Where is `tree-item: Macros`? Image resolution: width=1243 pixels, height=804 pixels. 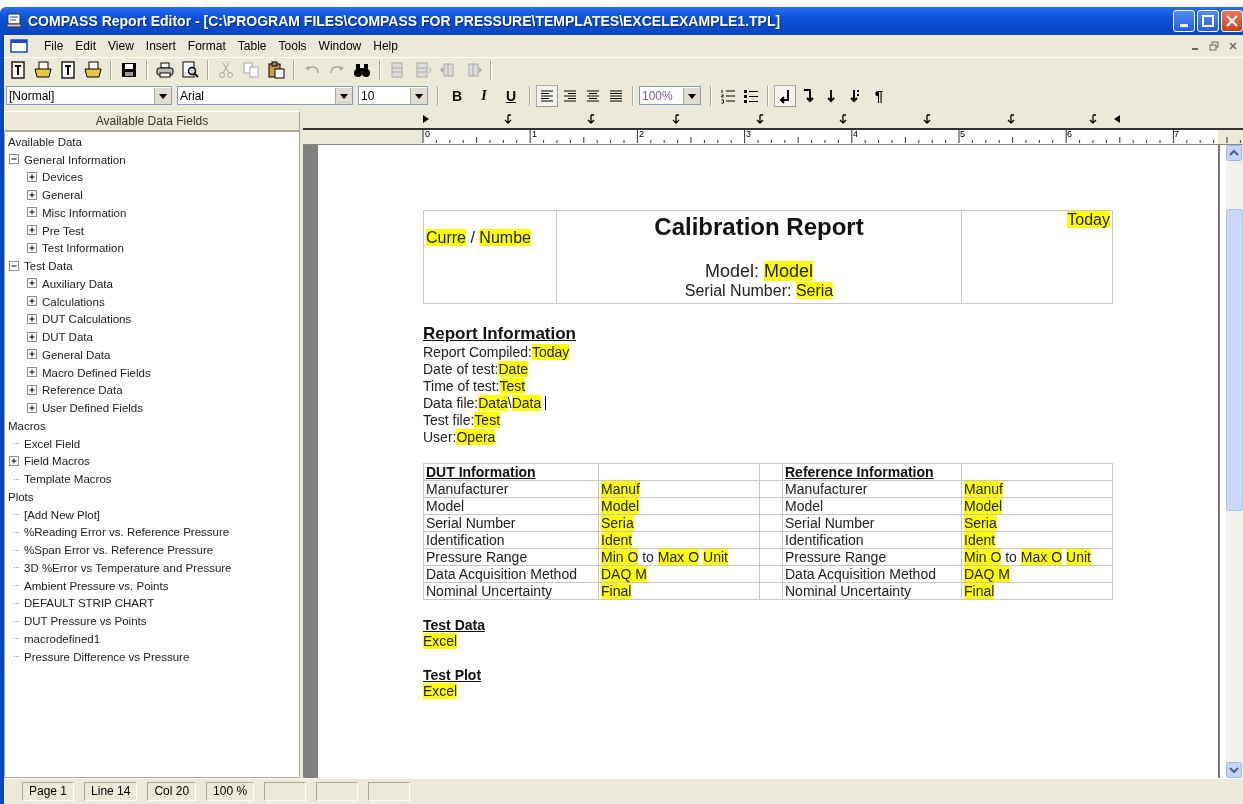 tree-item: Macros is located at coordinates (27, 425).